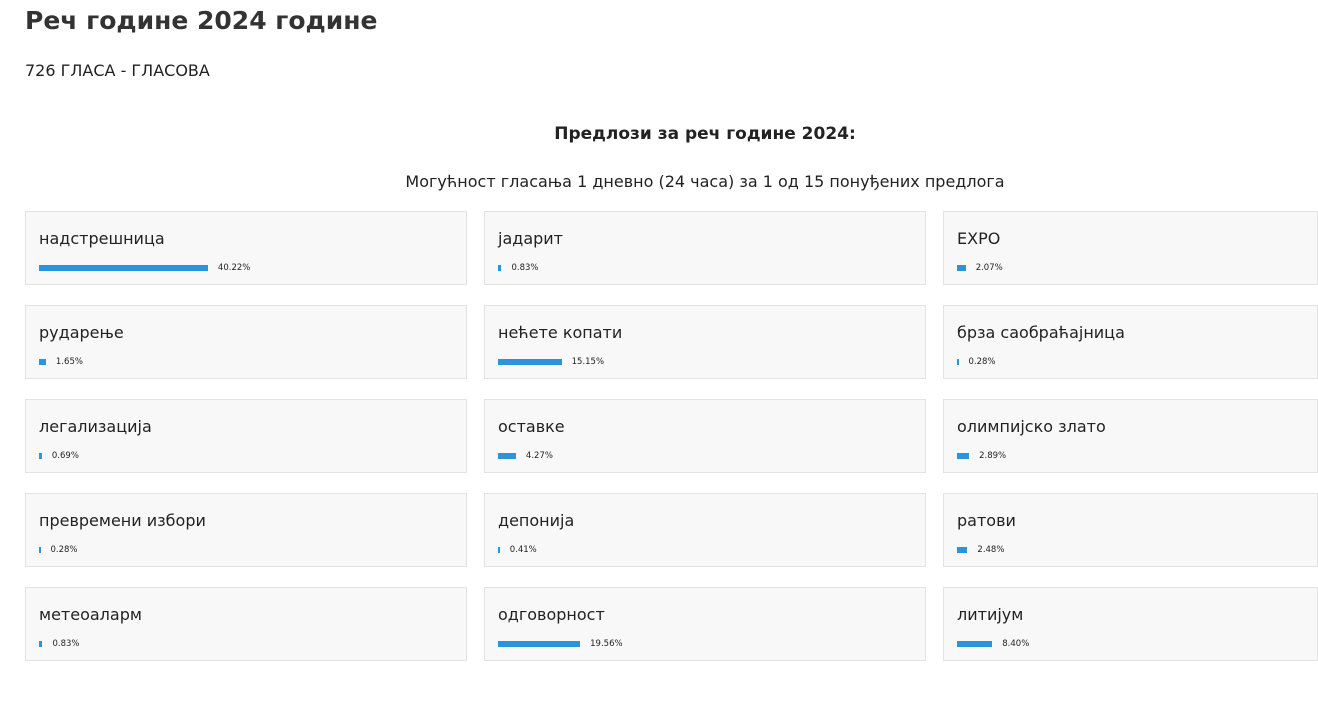  I want to click on poll-option-percent: 2.89%, so click(993, 456).